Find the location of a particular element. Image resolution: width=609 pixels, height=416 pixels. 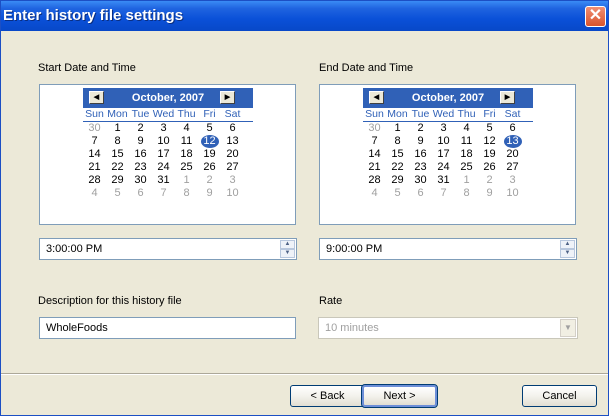

next-button: Next > is located at coordinates (399, 396).